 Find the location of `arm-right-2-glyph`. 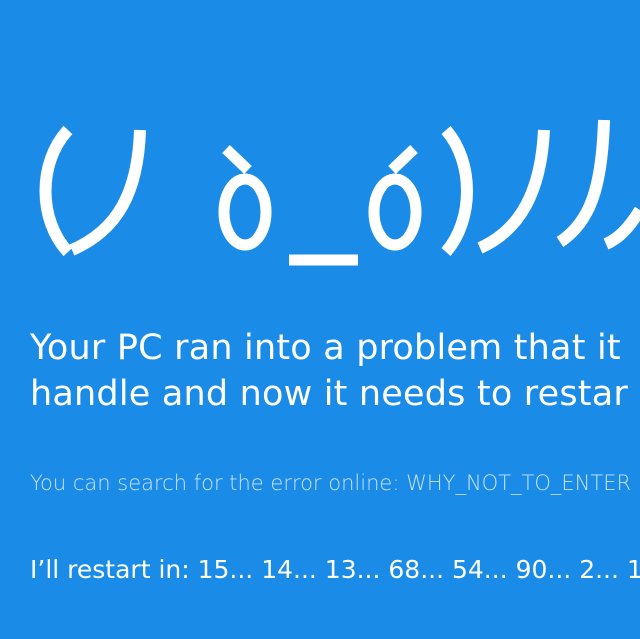

arm-right-2-glyph is located at coordinates (583, 183).